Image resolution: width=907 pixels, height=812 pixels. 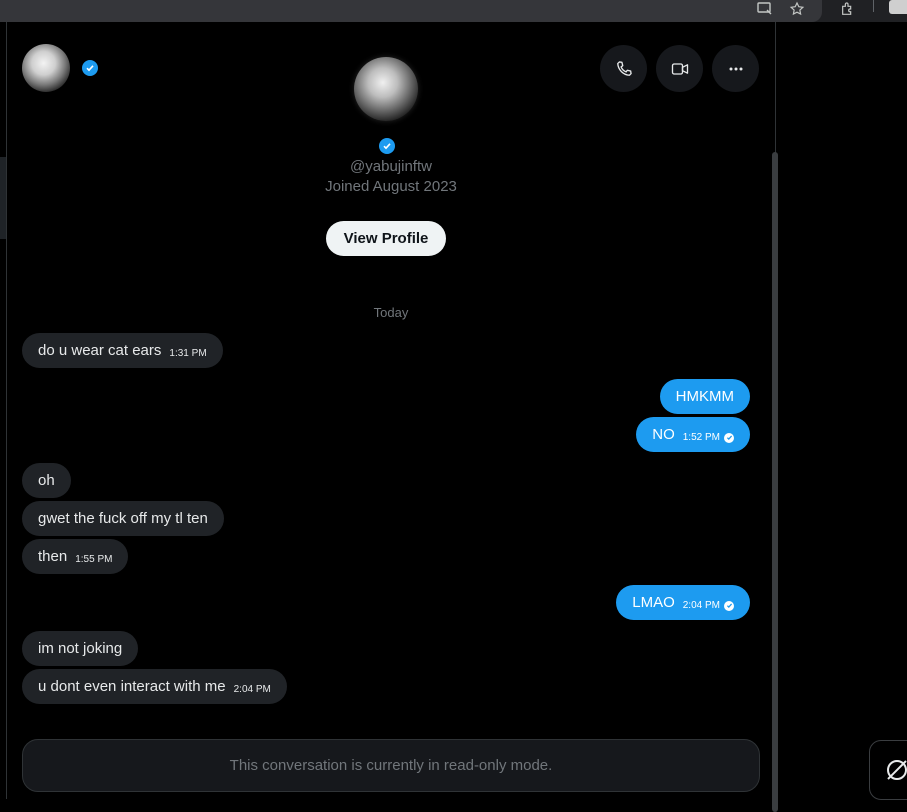 I want to click on message-incoming: oh, so click(x=46, y=480).